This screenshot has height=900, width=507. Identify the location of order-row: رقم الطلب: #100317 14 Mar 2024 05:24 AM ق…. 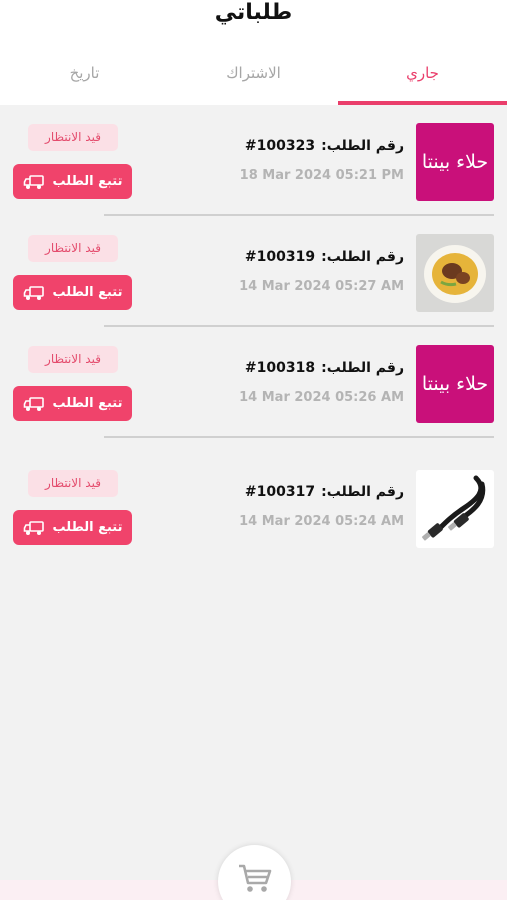
(253, 500).